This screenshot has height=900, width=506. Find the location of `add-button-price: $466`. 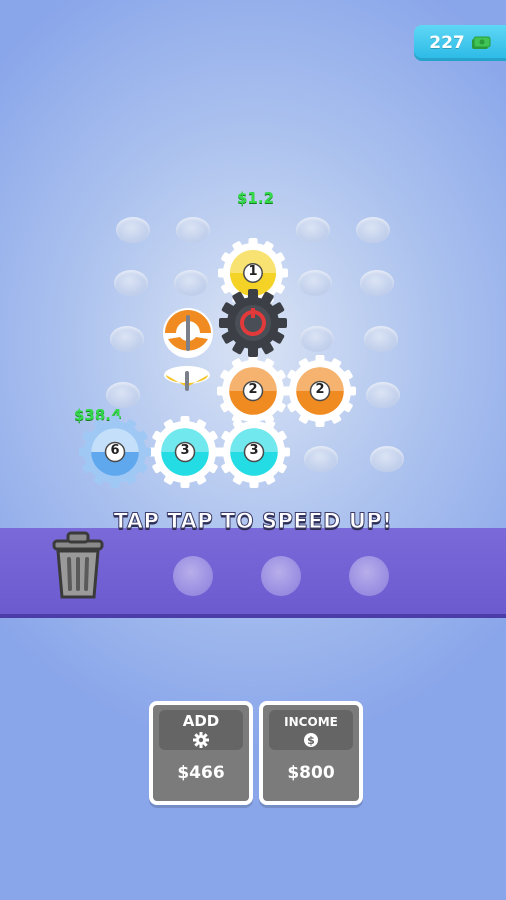

add-button-price: $466 is located at coordinates (201, 773).